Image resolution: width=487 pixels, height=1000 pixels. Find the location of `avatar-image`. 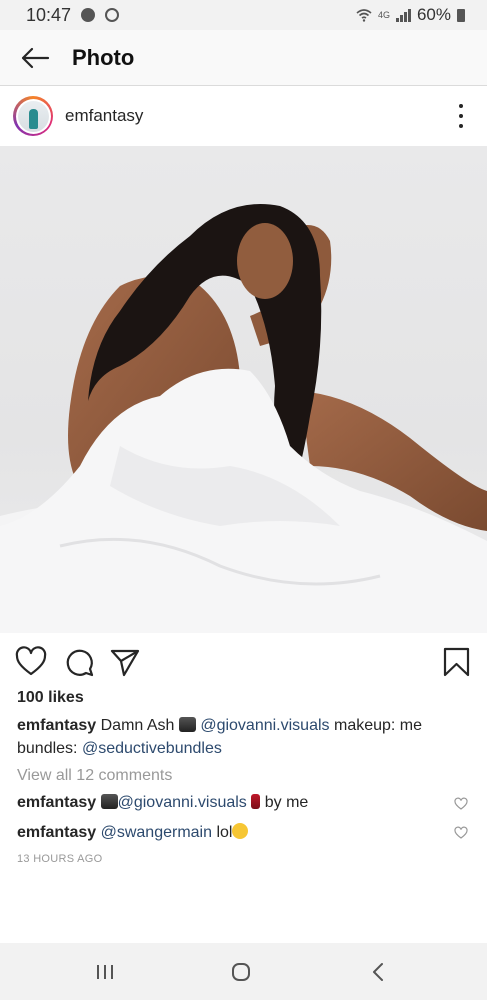

avatar-image is located at coordinates (33, 116).